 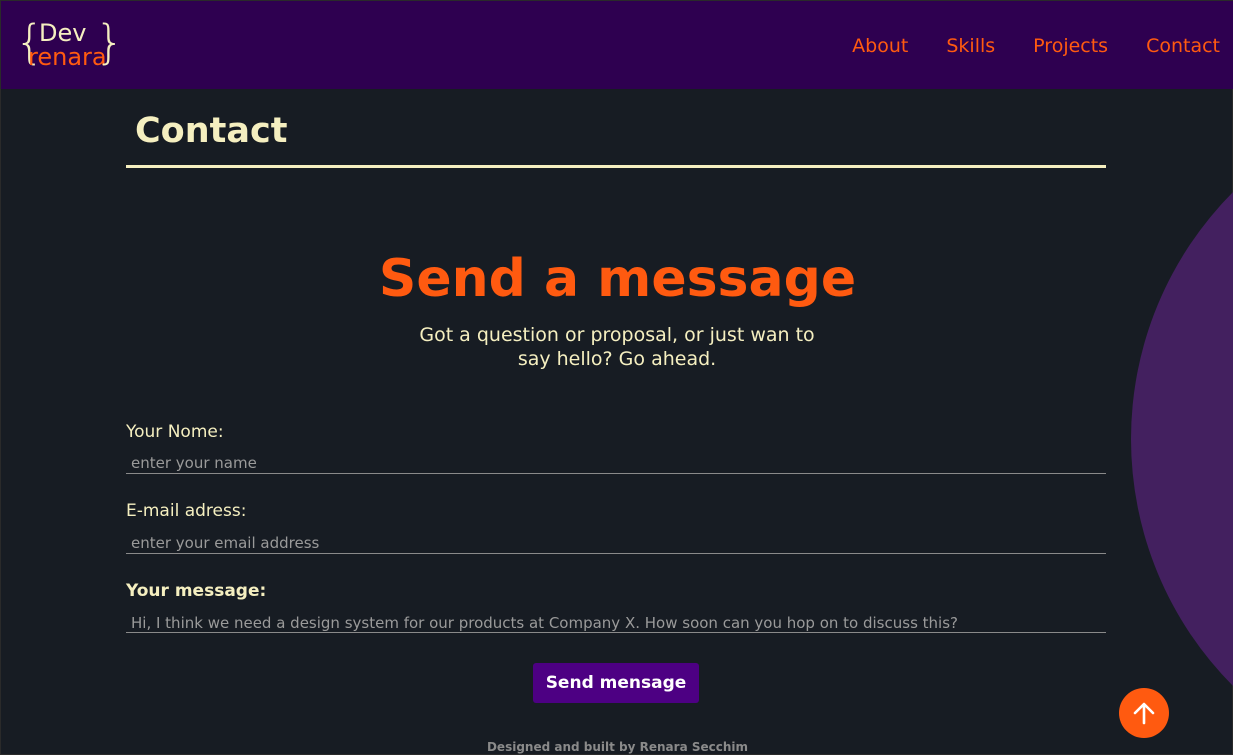 I want to click on scroll-to-top-button, so click(x=1144, y=713).